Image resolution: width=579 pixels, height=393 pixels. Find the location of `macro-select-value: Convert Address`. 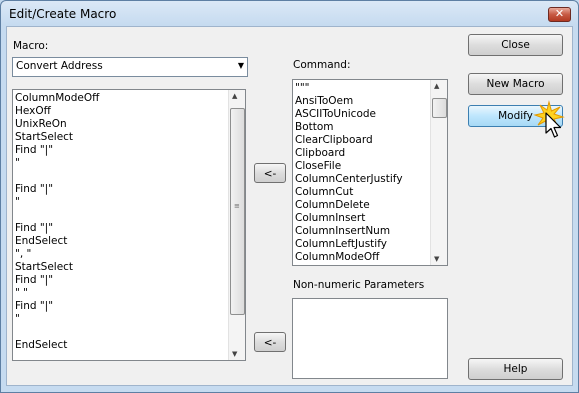

macro-select-value: Convert Address is located at coordinates (59, 66).